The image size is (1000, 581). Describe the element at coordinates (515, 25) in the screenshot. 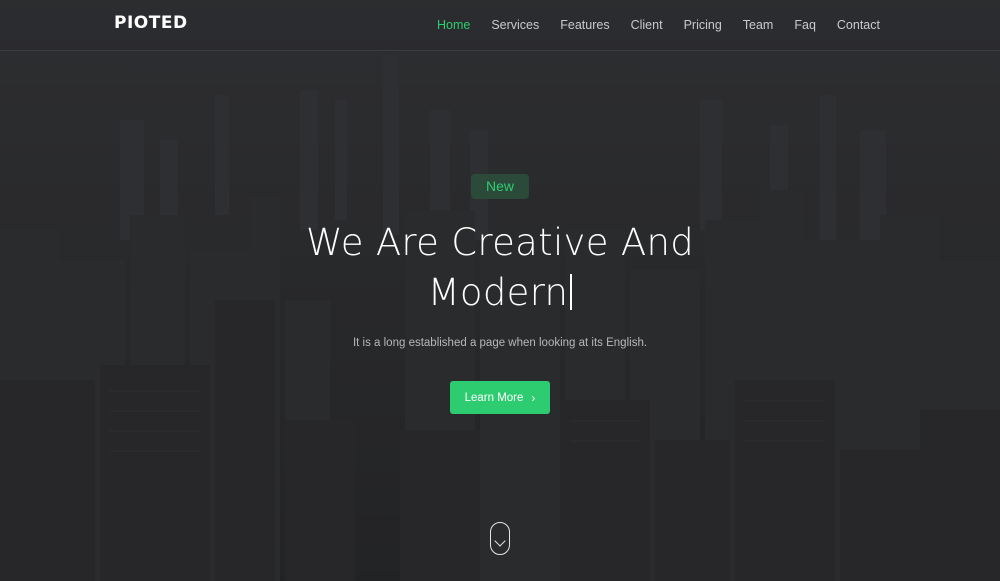

I see `nav-item-services: Services` at that location.